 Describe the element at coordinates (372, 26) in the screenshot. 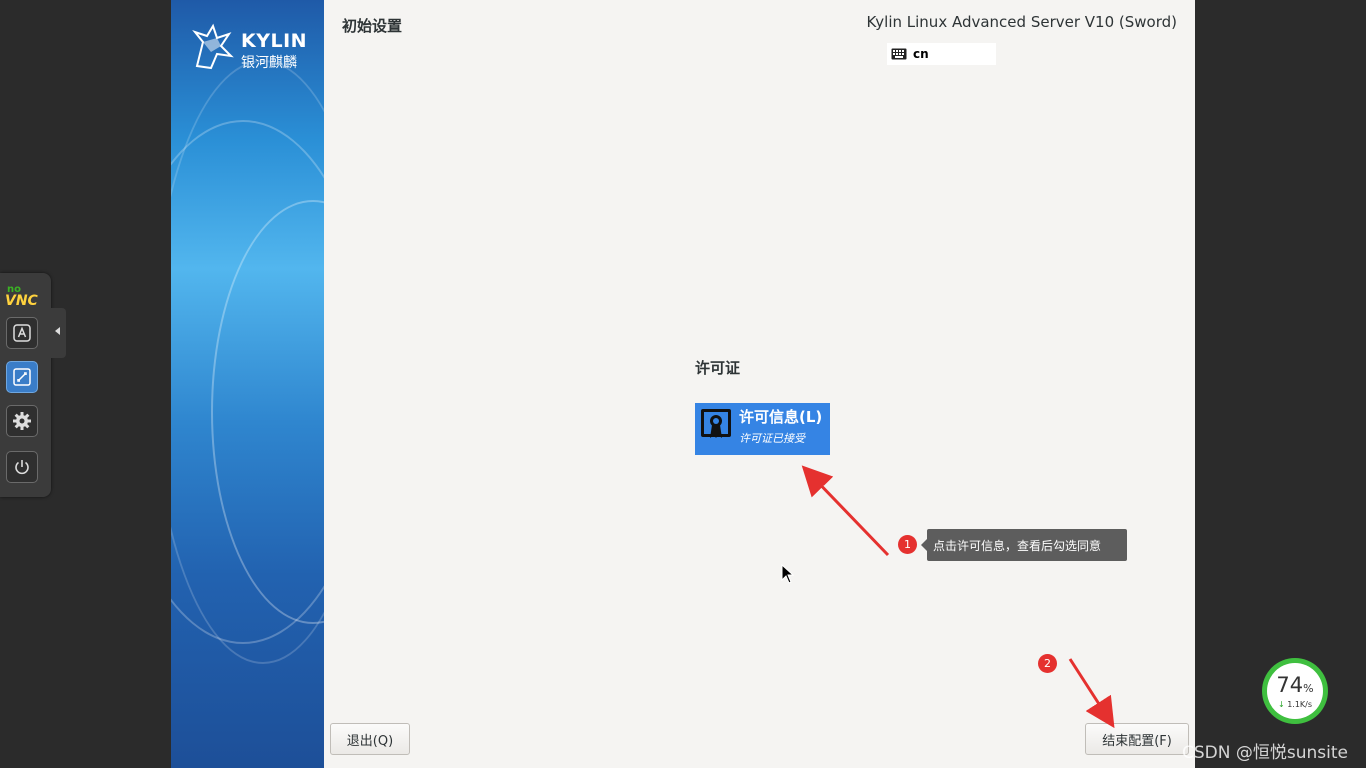

I see `page-title: 初始设置` at that location.